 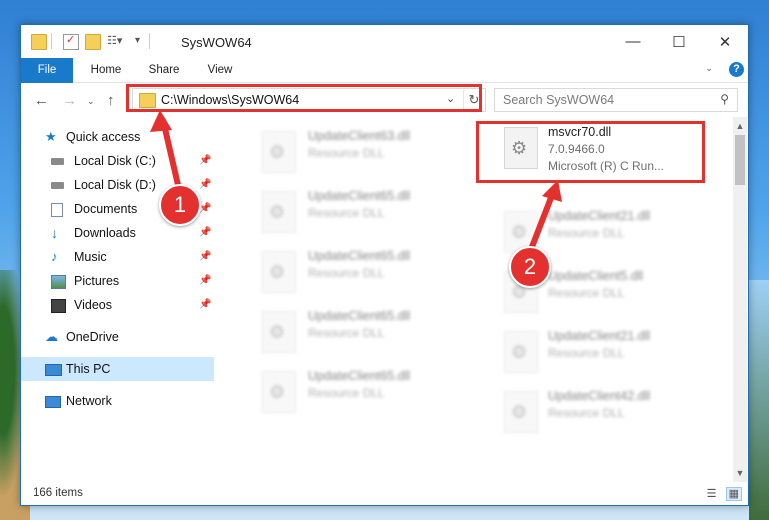 What do you see at coordinates (115, 161) in the screenshot?
I see `sidebar-item-label: Local Disk (C:)` at bounding box center [115, 161].